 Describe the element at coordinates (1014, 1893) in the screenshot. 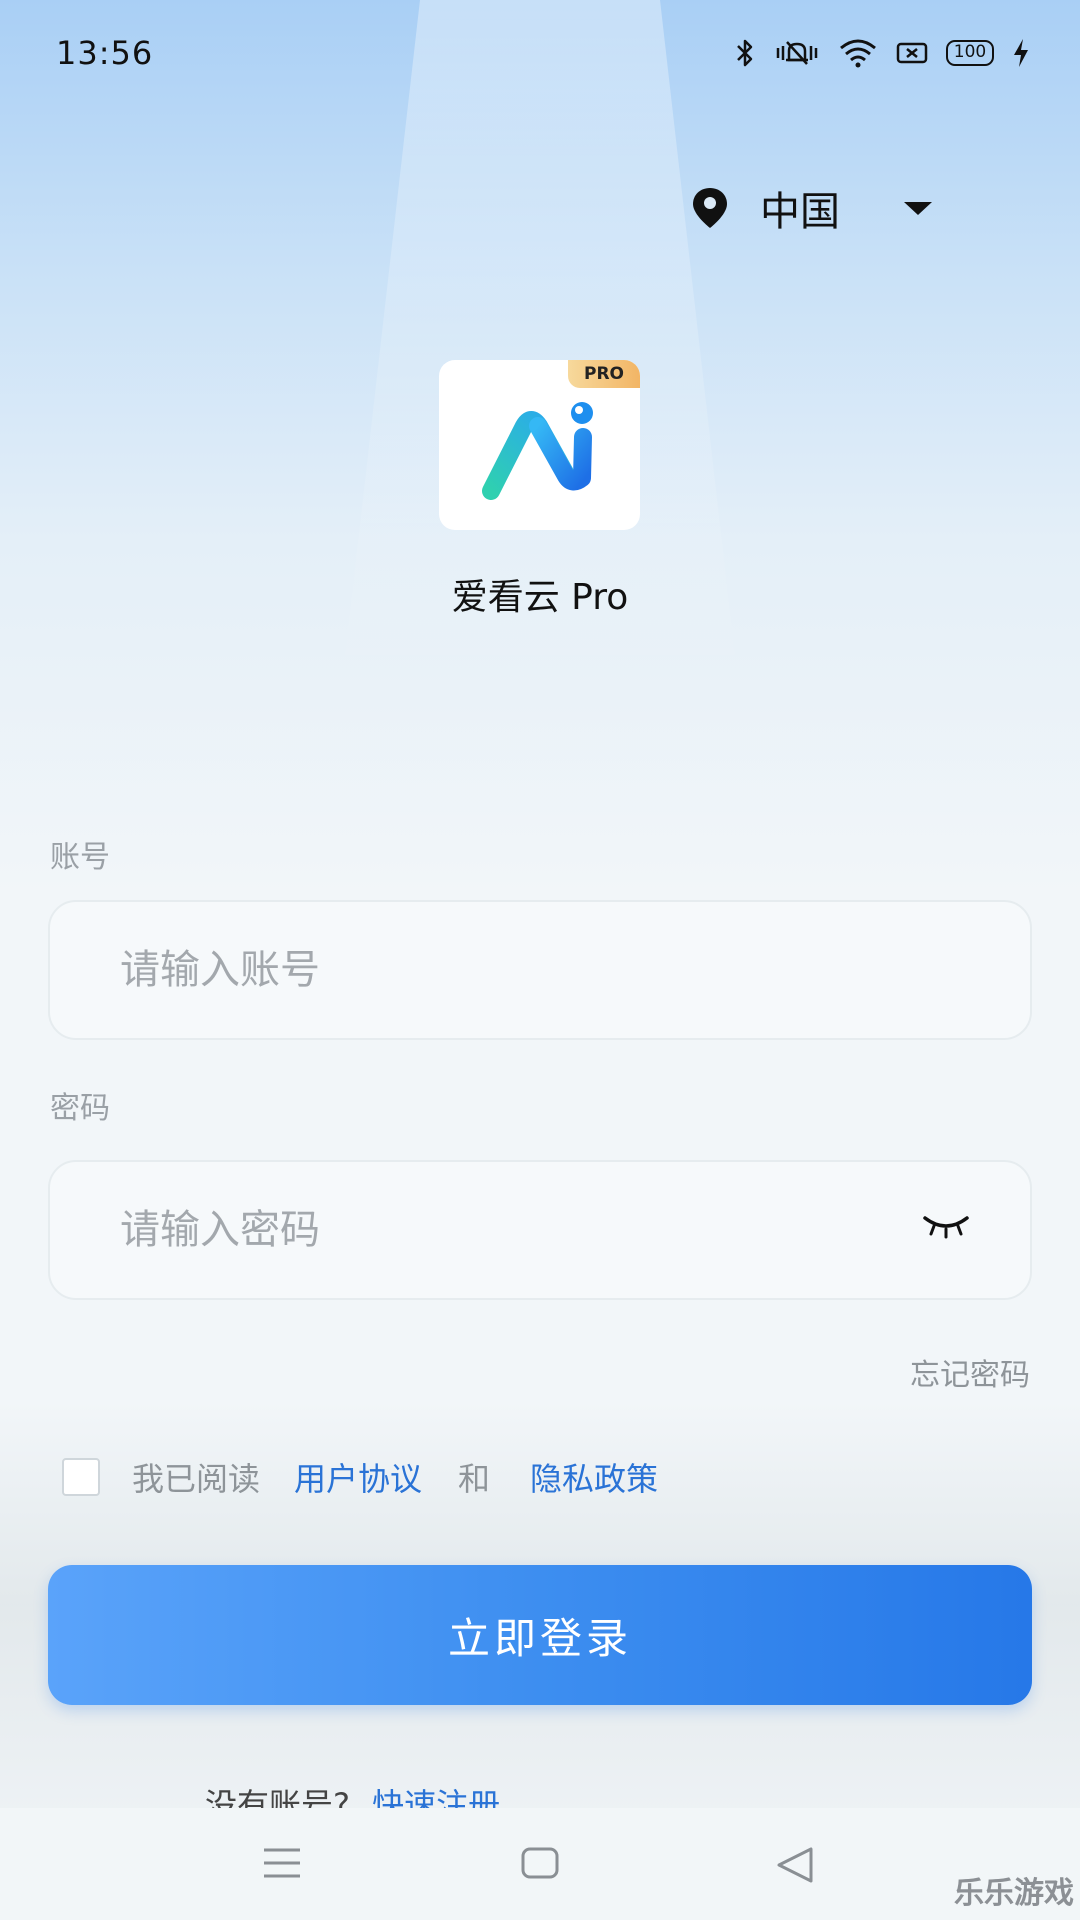

I see `watermark-logo: 乐乐游戏` at that location.